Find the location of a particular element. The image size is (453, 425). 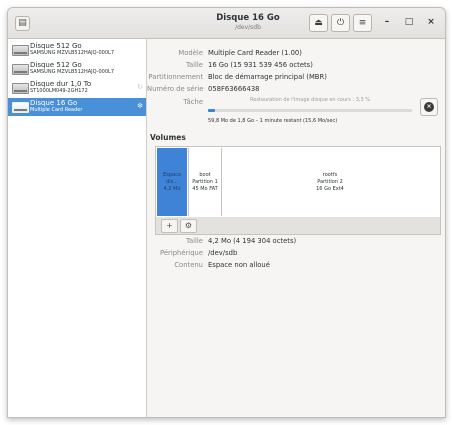

drive-item-selected: Disque 16 Go Multiple Card Reader ✻ is located at coordinates (77, 107).